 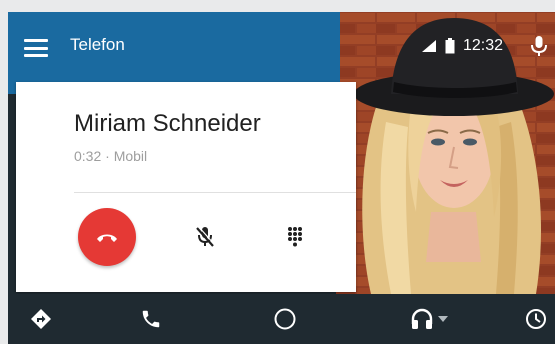 I want to click on mic-off-icon, so click(x=205, y=236).